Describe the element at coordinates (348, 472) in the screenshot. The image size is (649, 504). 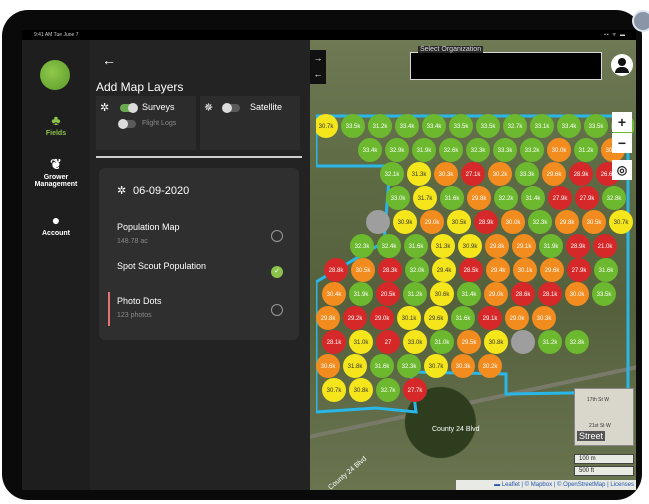
I see `road-label: County 24 Blvd` at that location.